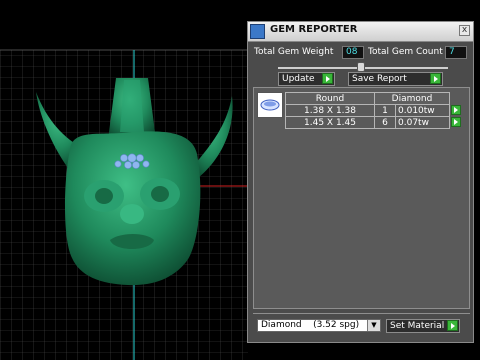 Image resolution: width=480 pixels, height=360 pixels. I want to click on gem-thumbnail-icon, so click(270, 105).